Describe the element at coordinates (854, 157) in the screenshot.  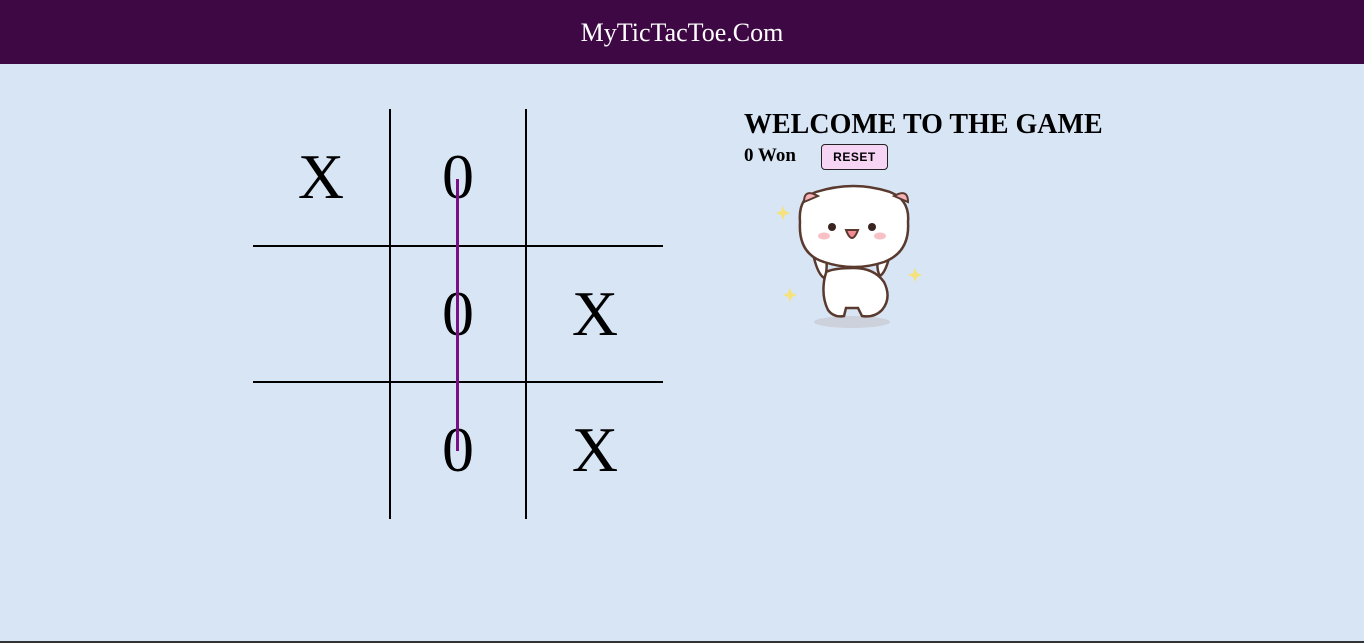
I see `reset-button: RESET` at that location.